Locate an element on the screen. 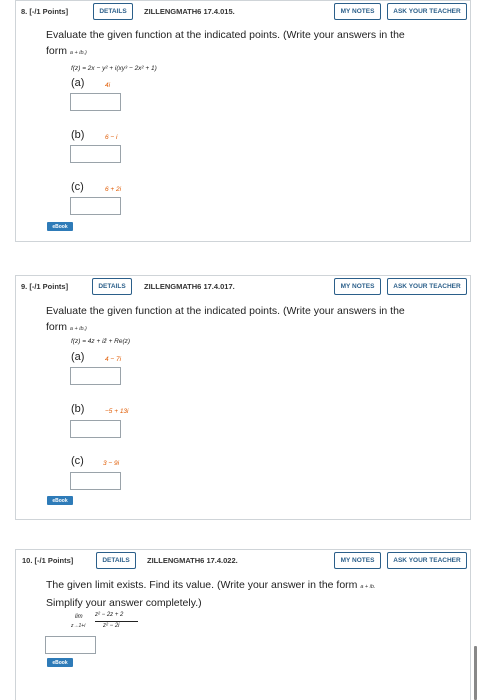 This screenshot has width=482, height=700. part-b-point: 6 − i is located at coordinates (111, 137).